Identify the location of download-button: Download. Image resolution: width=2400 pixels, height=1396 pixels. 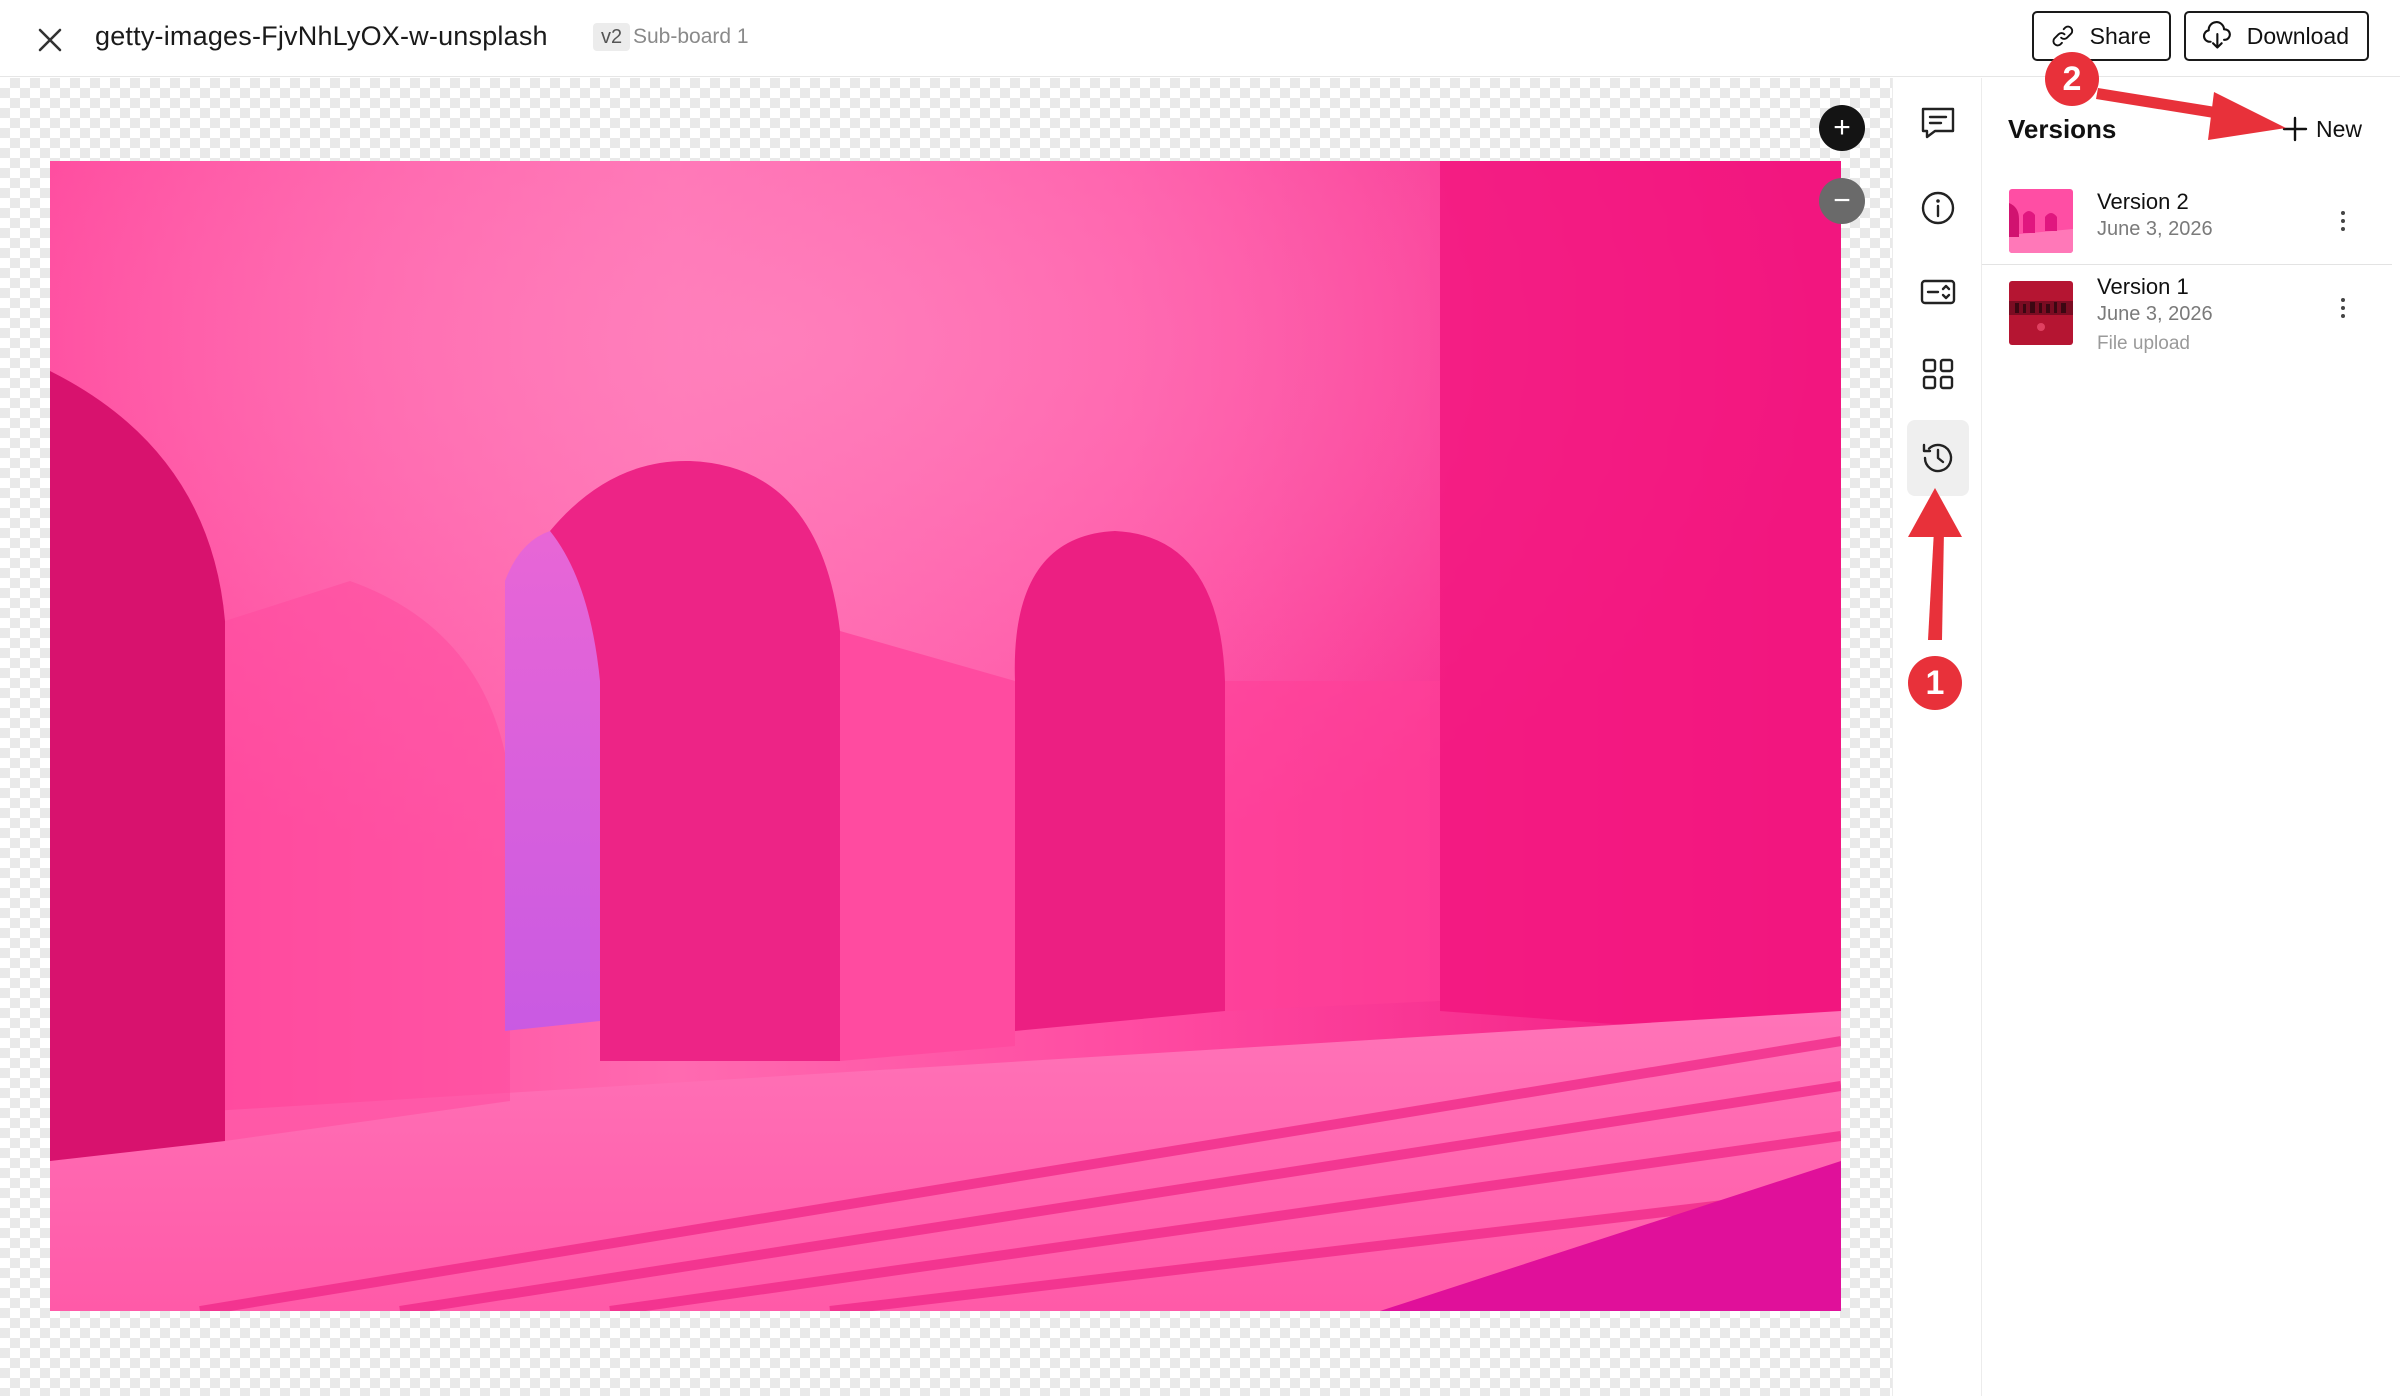
(2276, 36).